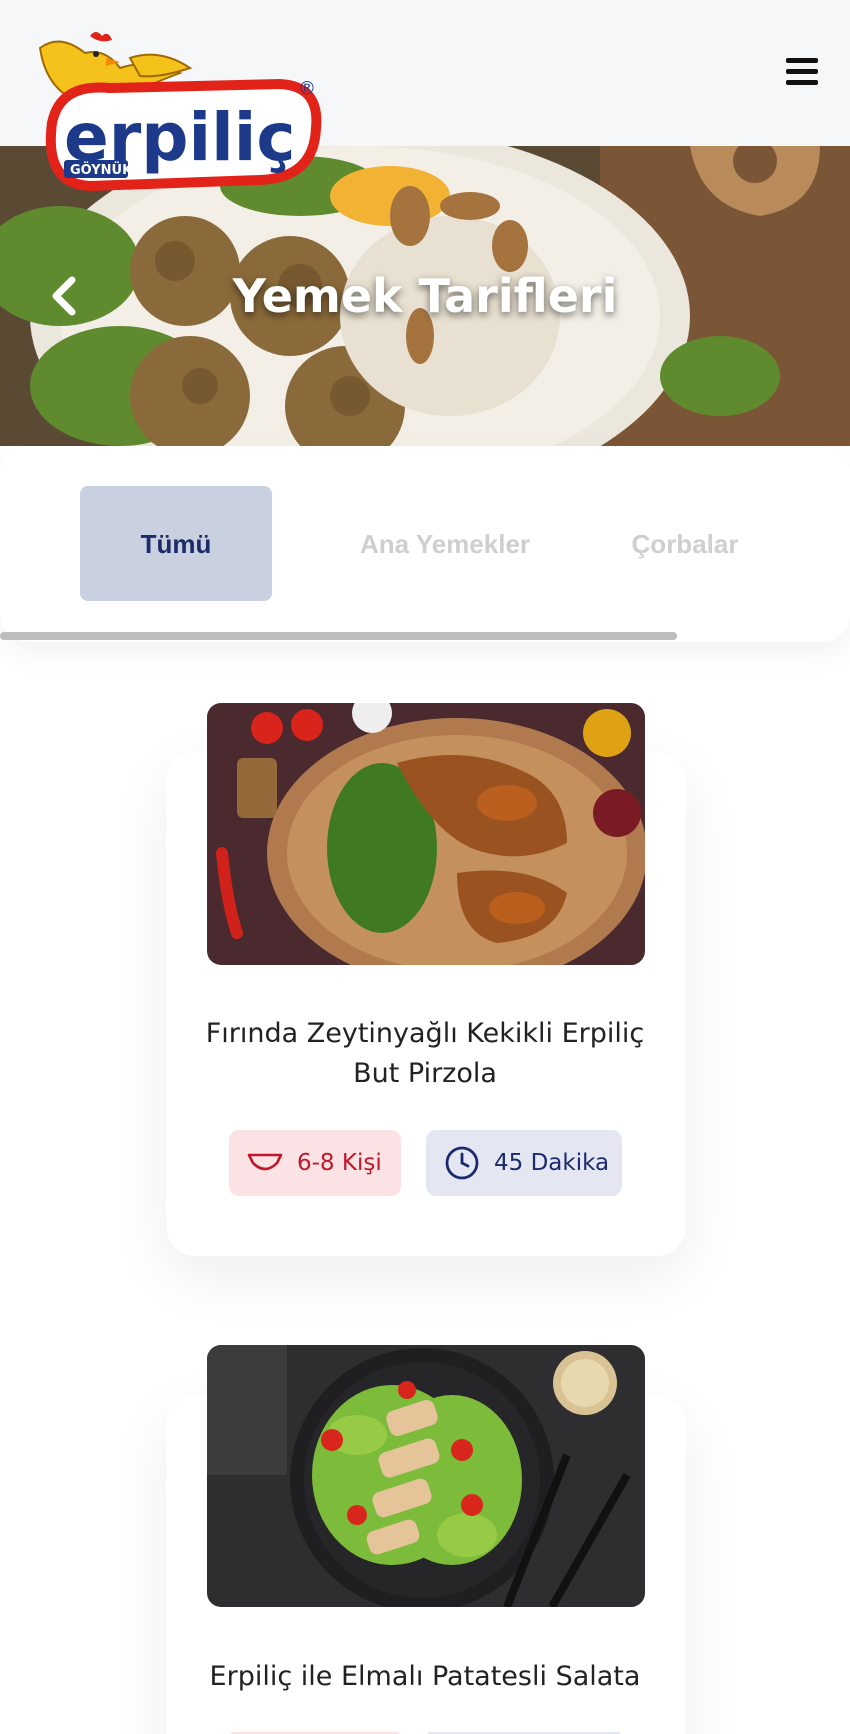 The image size is (850, 1734). I want to click on time-badge: 45 Dakika, so click(524, 1163).